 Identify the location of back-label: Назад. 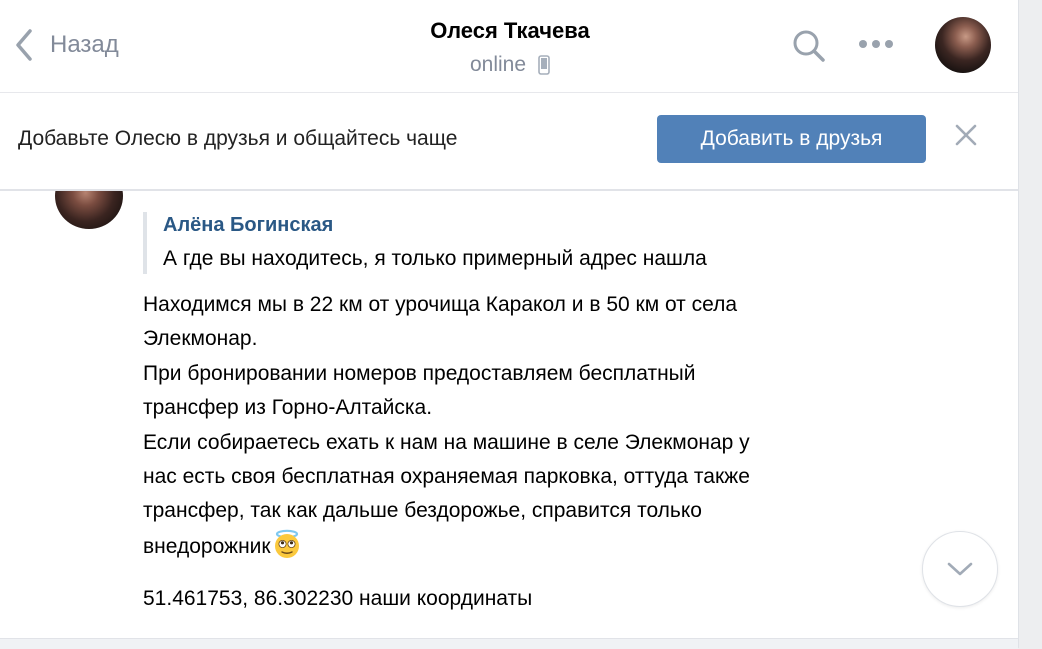
(84, 44).